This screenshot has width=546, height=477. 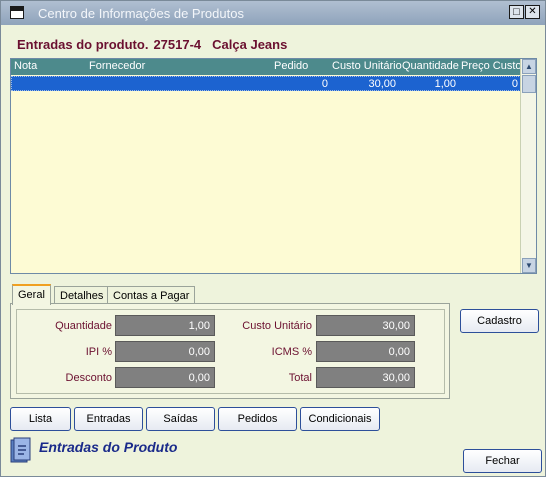 What do you see at coordinates (529, 66) in the screenshot?
I see `scroll-up-icon: ▲` at bounding box center [529, 66].